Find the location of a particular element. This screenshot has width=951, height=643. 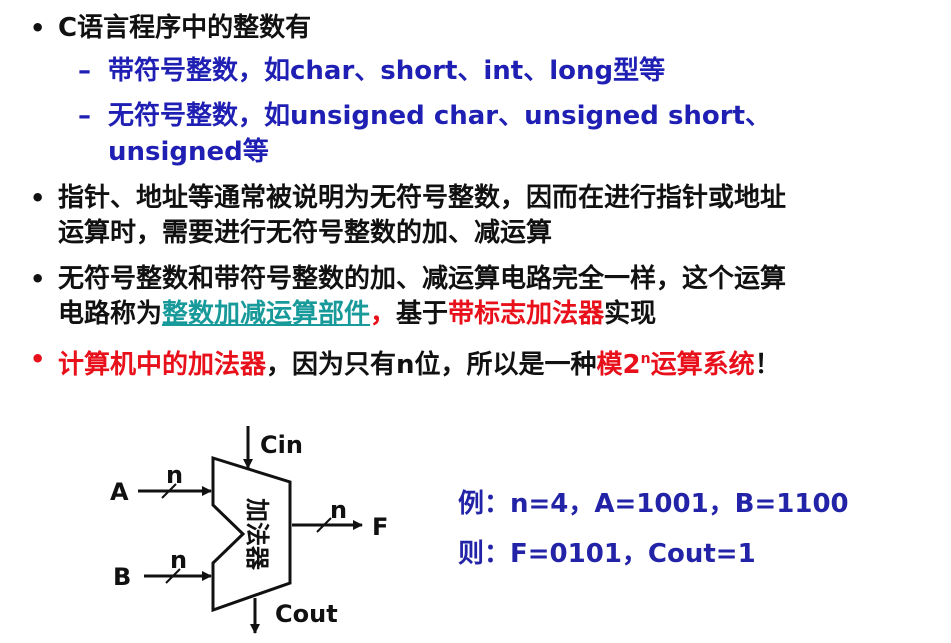

bullet-1-text: C语言程序中的整数有 is located at coordinates (185, 28).